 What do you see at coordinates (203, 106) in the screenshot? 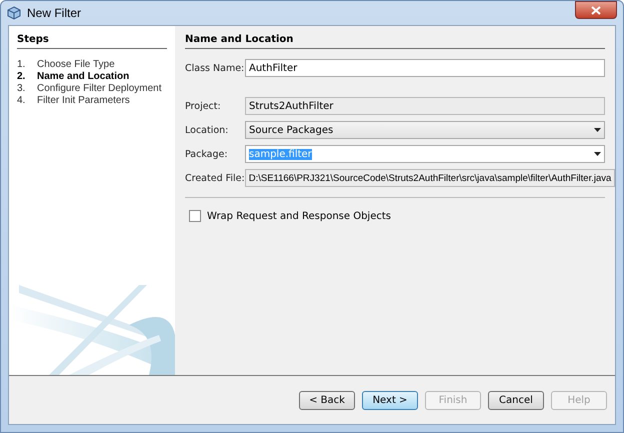
I see `field-label: Project:` at bounding box center [203, 106].